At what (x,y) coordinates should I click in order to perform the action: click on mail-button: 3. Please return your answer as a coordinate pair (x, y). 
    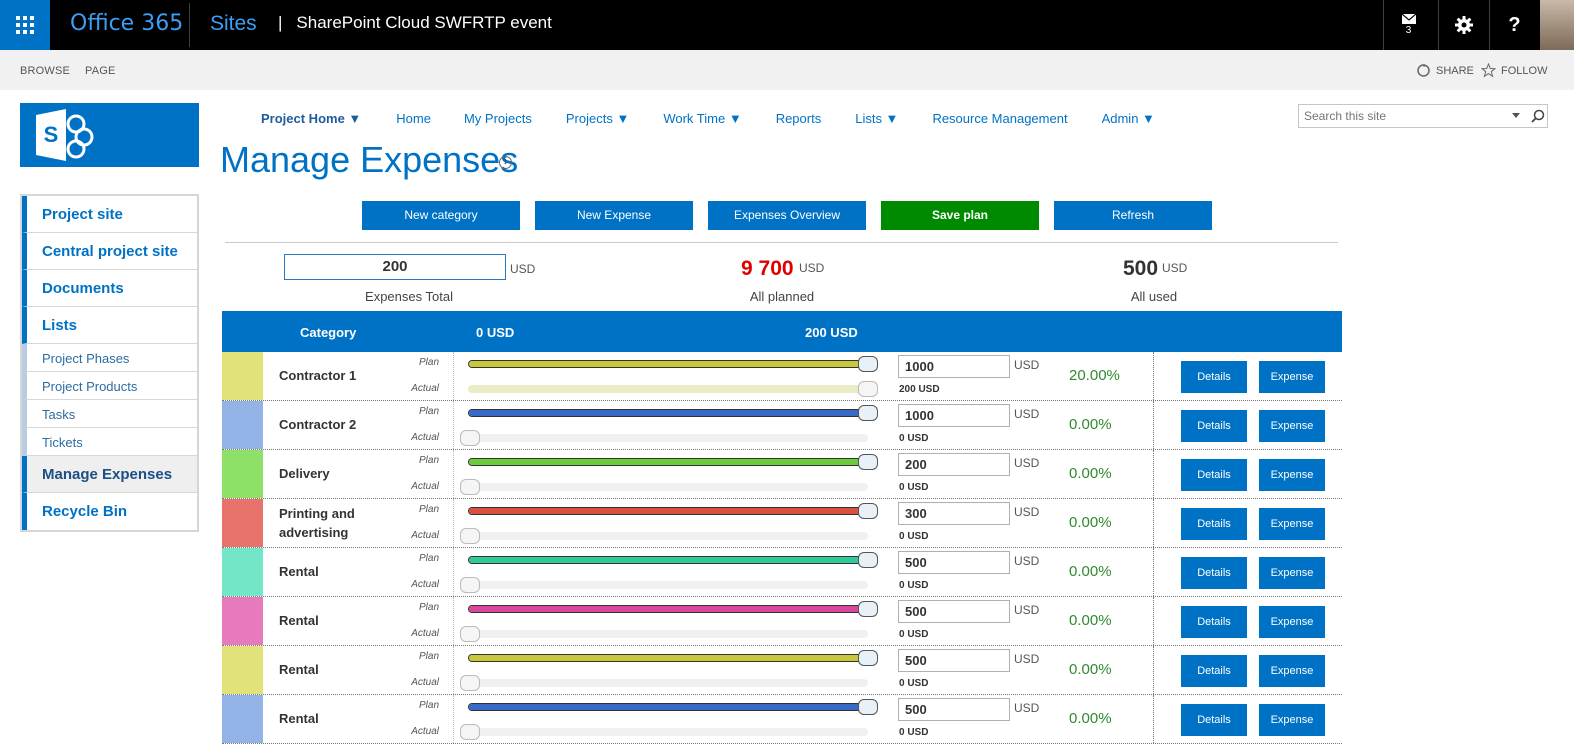
    Looking at the image, I should click on (1408, 25).